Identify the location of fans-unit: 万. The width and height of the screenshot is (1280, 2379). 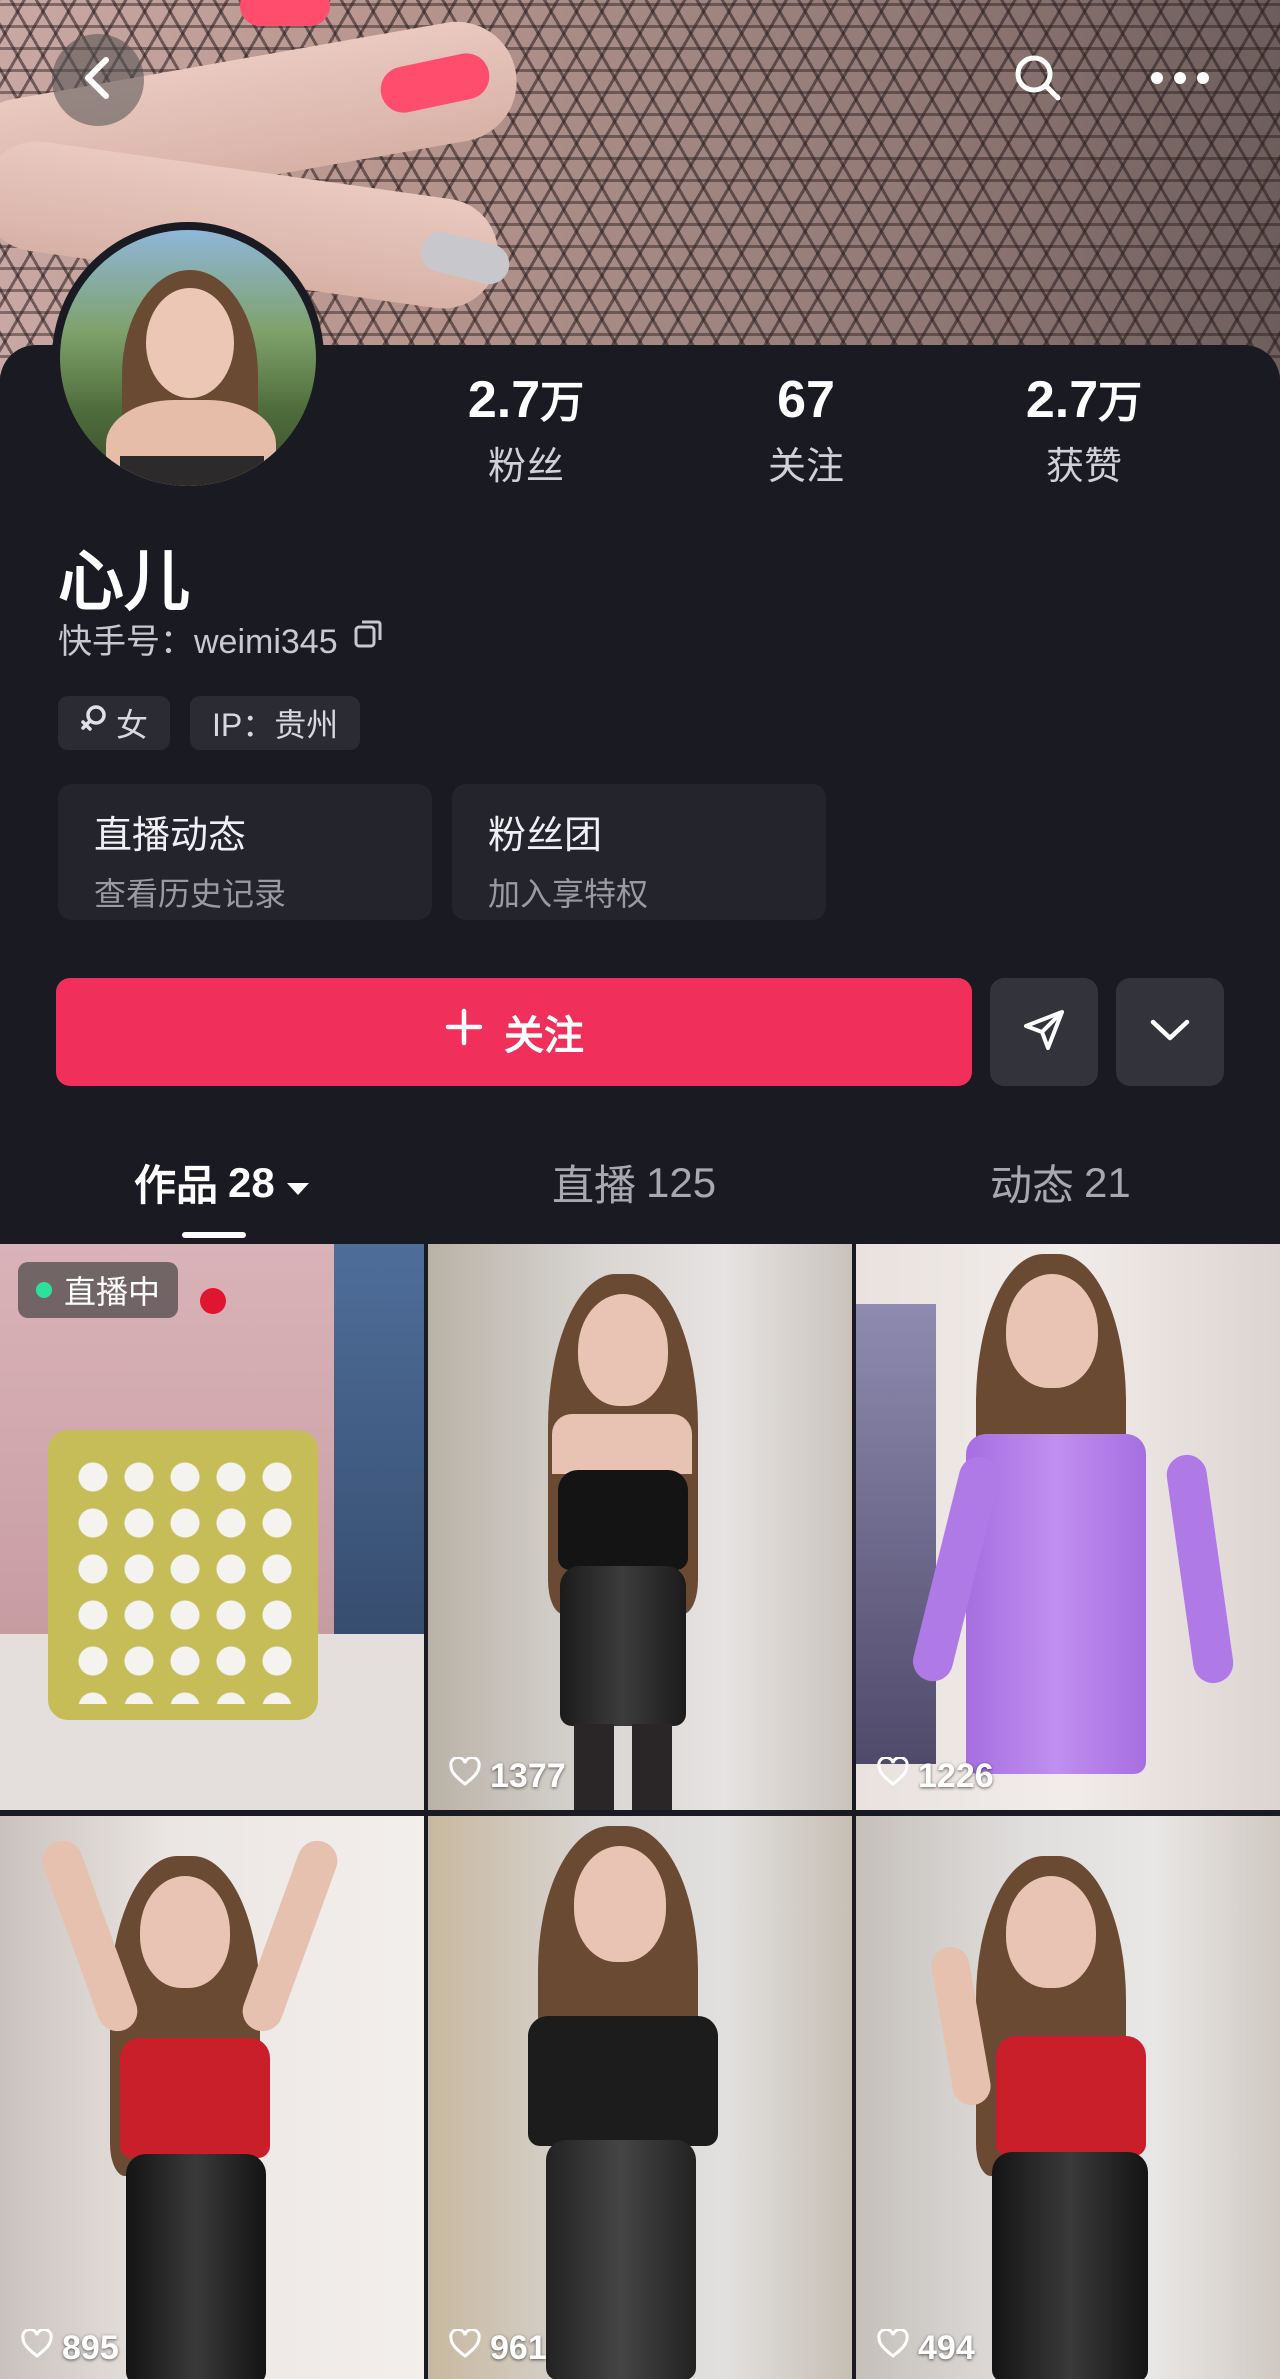
(562, 402).